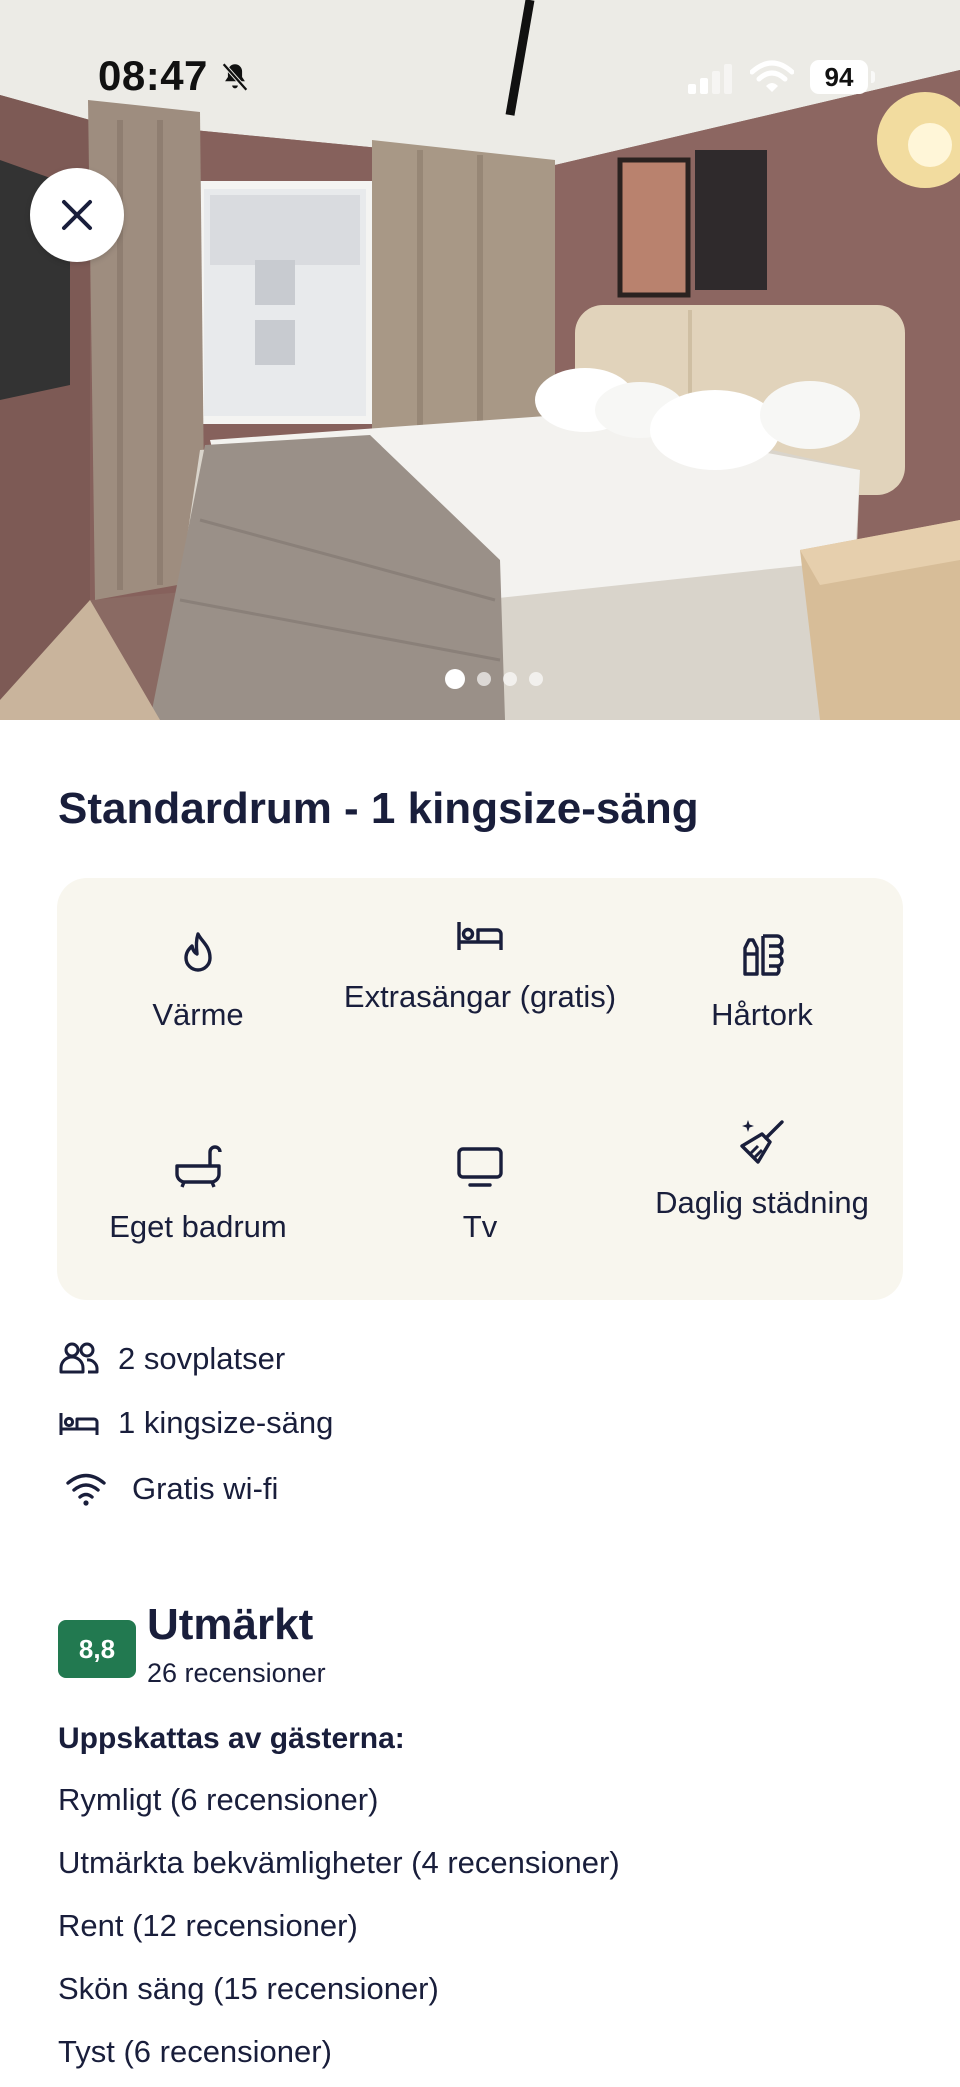 The height and width of the screenshot is (2087, 960). I want to click on close-button, so click(77, 215).